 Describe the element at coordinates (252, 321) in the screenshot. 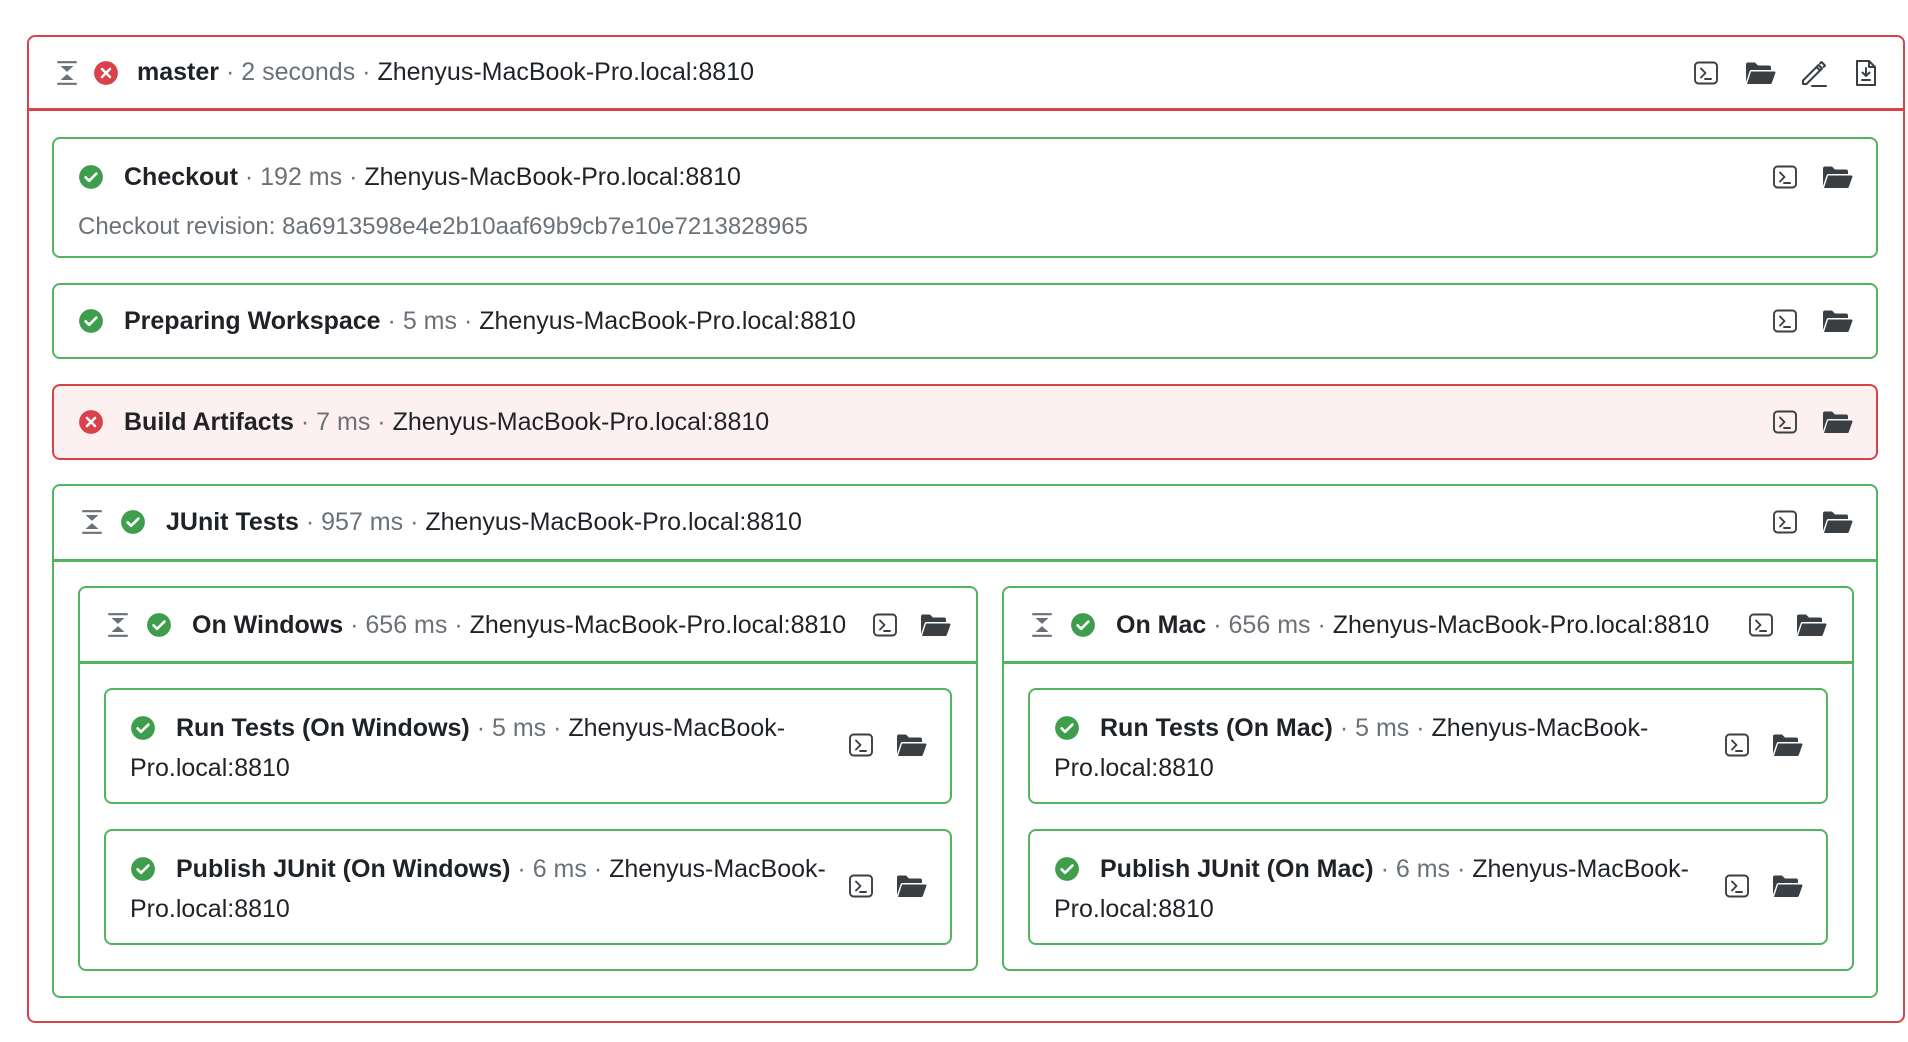

I see `step-name: Preparing Workspace` at that location.